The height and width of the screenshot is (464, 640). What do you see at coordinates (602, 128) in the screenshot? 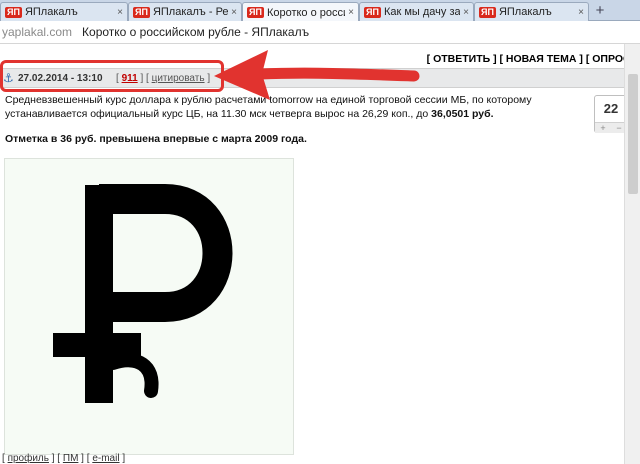
I see `vote-plus-button: +` at bounding box center [602, 128].